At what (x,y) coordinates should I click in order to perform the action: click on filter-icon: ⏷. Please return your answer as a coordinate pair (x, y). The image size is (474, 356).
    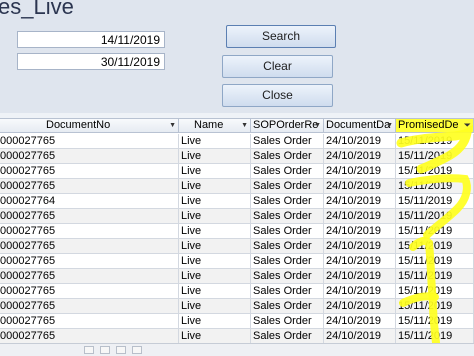
    Looking at the image, I should click on (467, 125).